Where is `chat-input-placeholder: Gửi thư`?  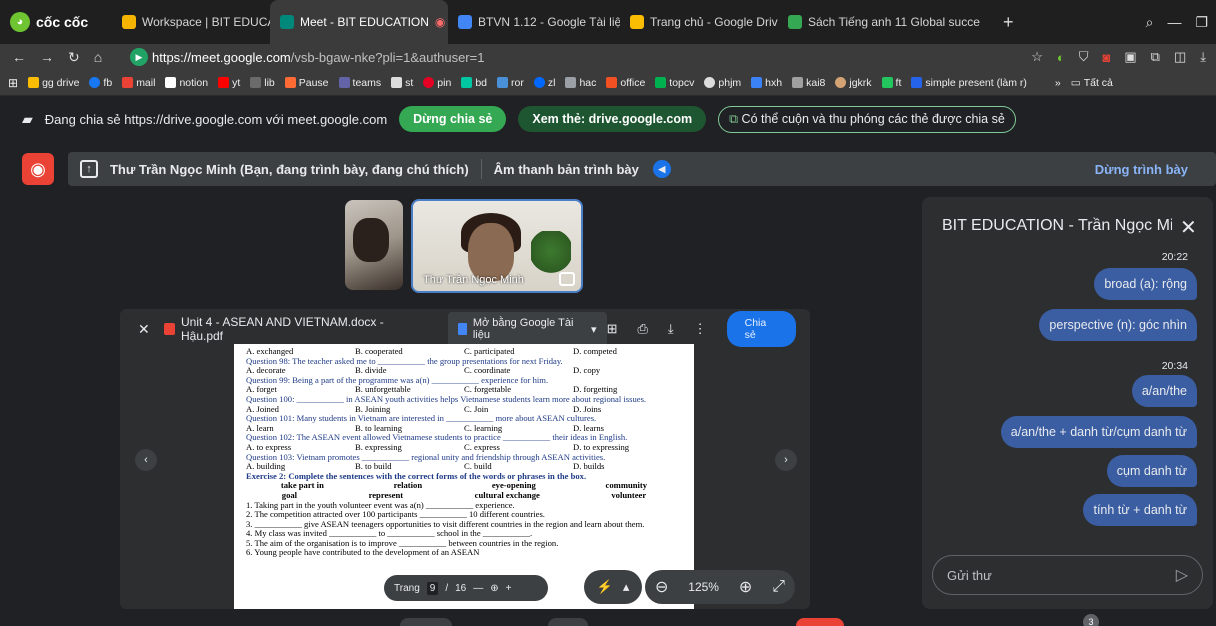 chat-input-placeholder: Gửi thư is located at coordinates (969, 575).